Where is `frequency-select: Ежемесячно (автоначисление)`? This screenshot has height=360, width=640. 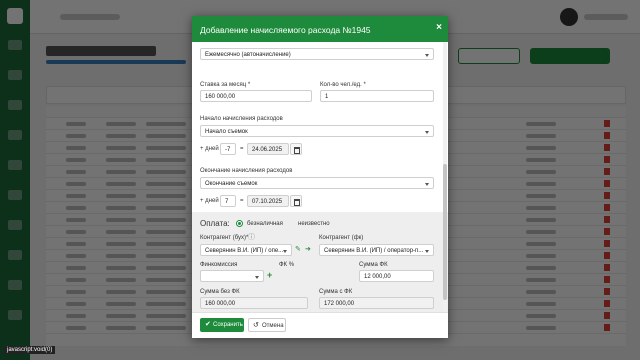
frequency-select: Ежемесячно (автоначисление) is located at coordinates (317, 54).